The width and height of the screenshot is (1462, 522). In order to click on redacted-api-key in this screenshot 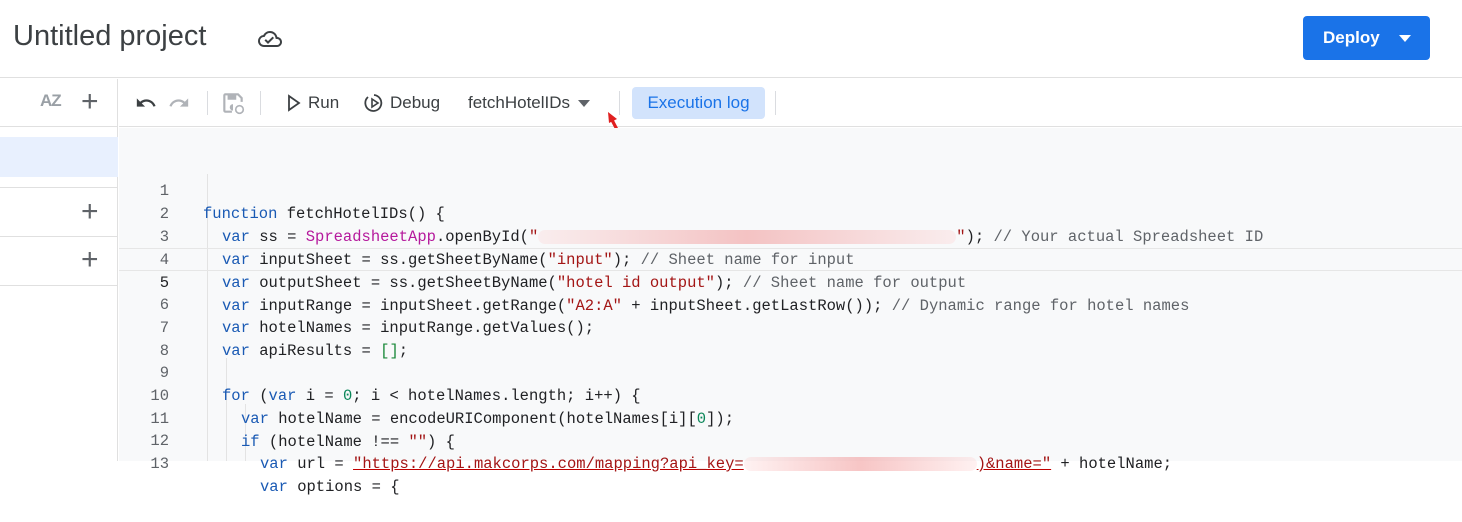, I will do `click(860, 463)`.